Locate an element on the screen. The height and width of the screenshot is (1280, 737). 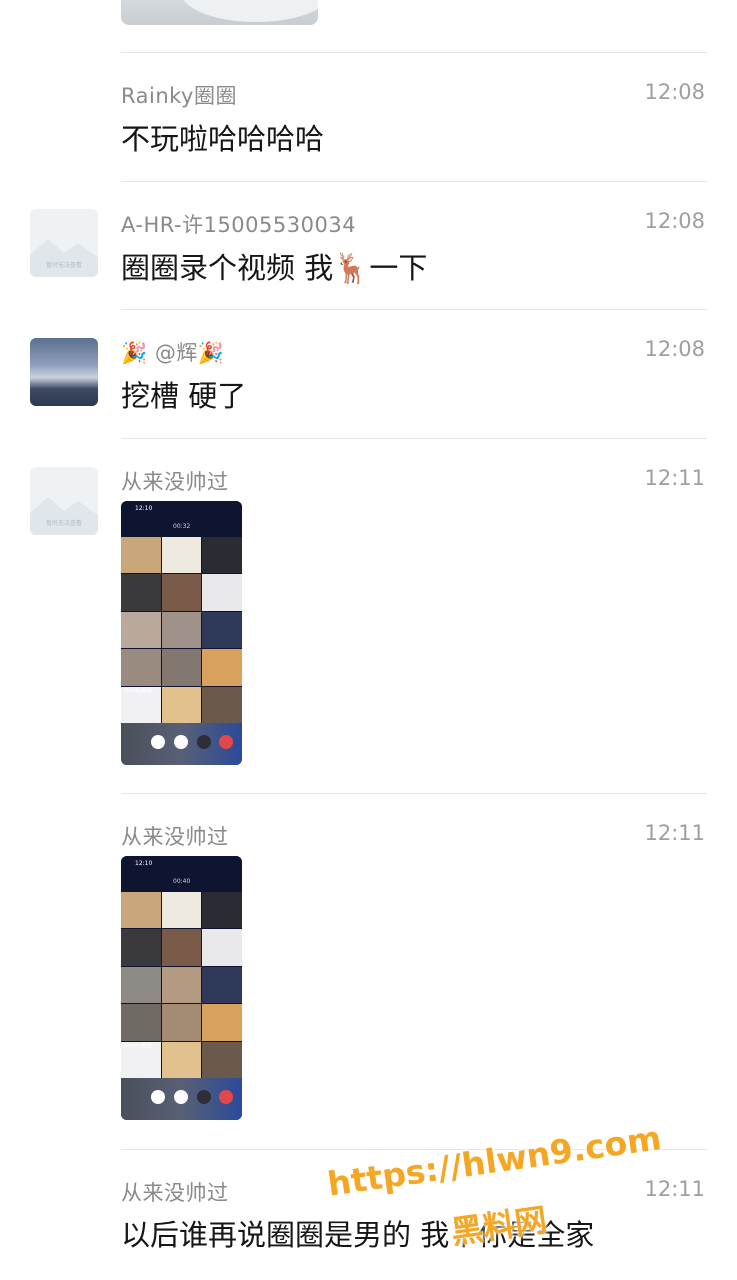
message-text: 挖槽 硬了 is located at coordinates (184, 396).